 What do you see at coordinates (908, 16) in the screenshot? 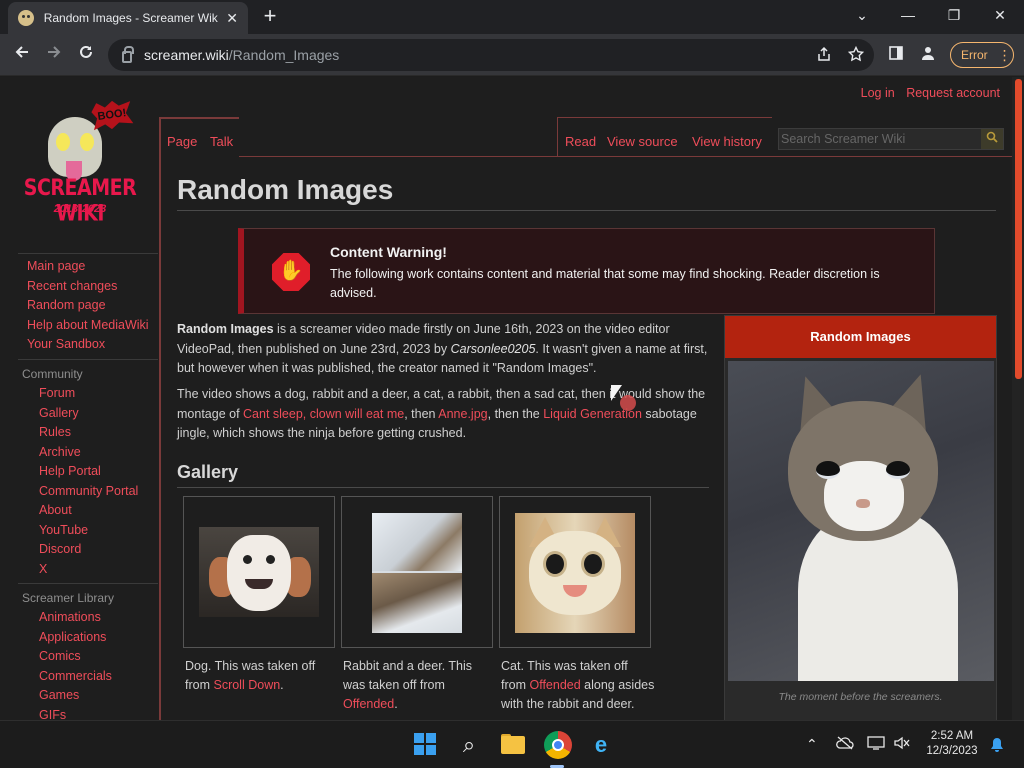
I see `minimize-button: —` at bounding box center [908, 16].